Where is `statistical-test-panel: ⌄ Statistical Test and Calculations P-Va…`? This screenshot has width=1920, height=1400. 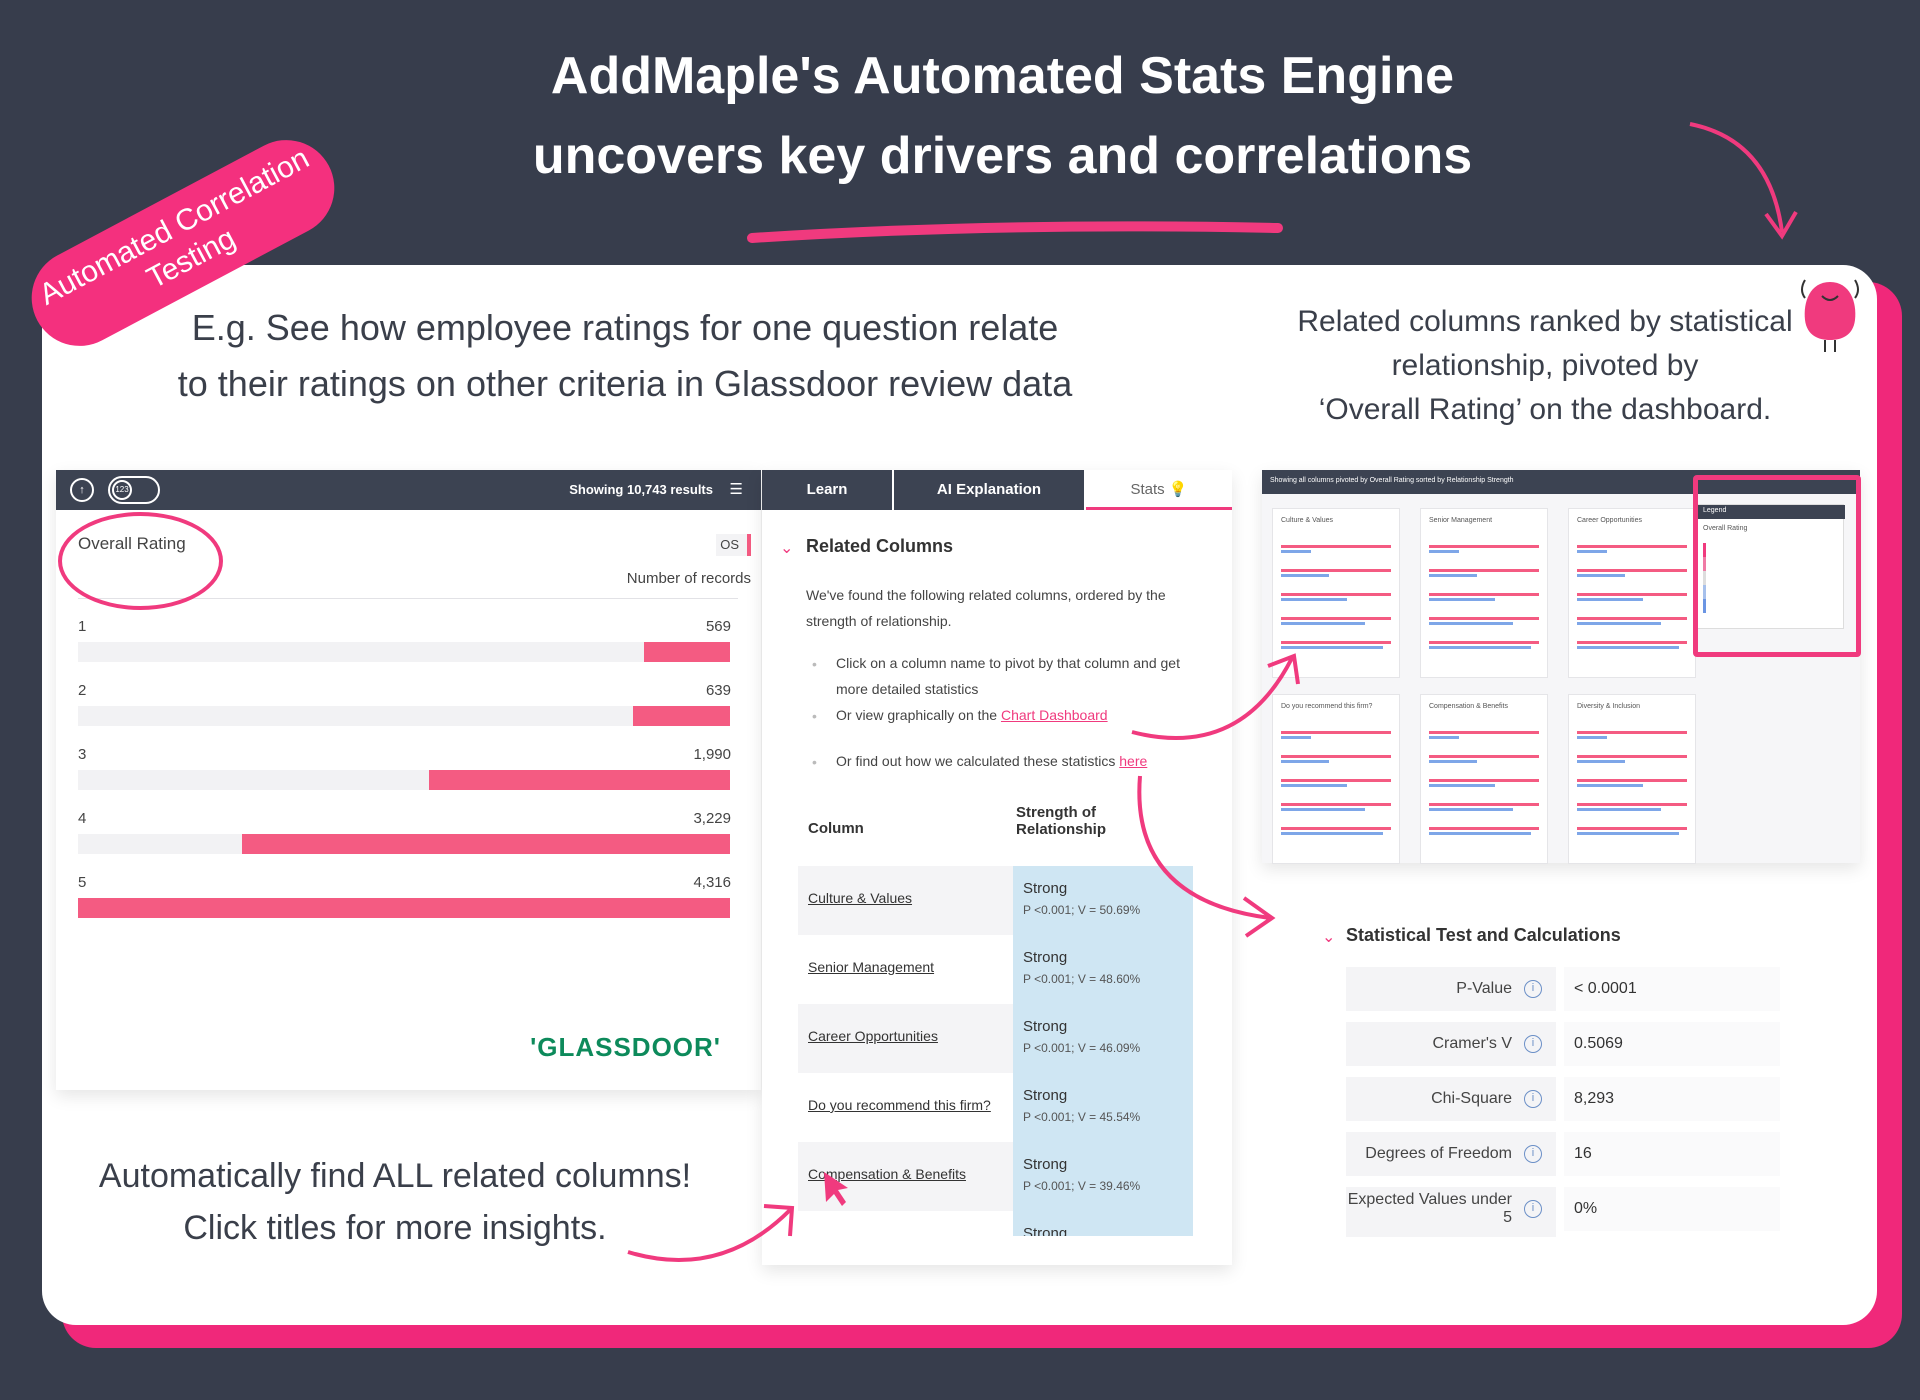
statistical-test-panel: ⌄ Statistical Test and Calculations P-Va… is located at coordinates (1556, 1095).